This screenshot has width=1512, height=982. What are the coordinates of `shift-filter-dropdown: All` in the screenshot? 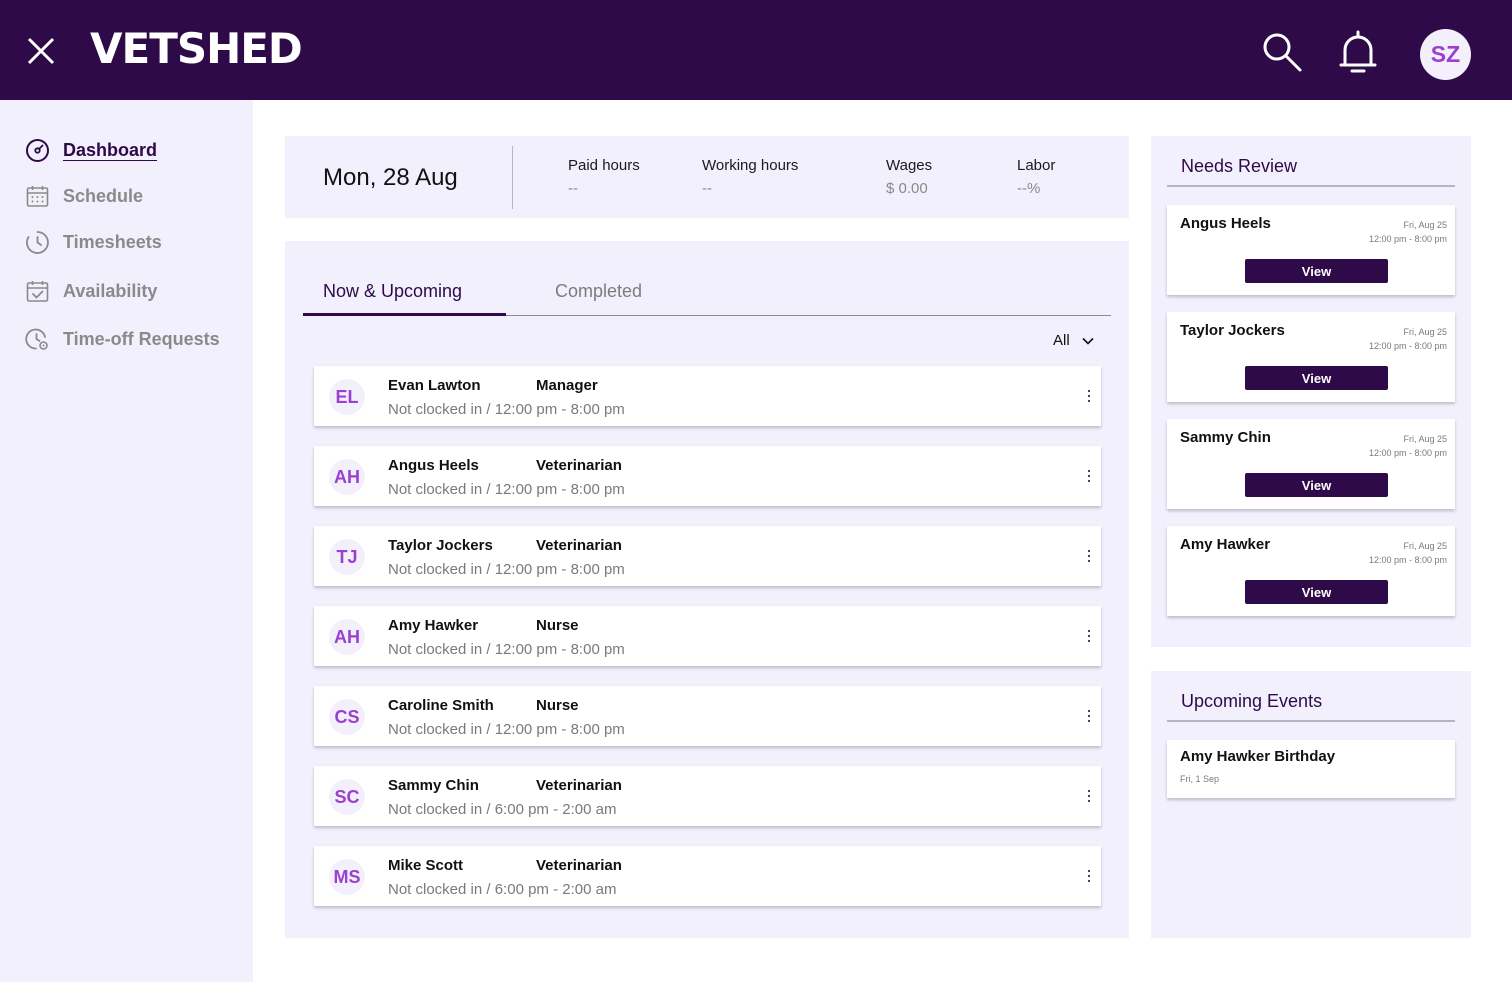 It's located at (1073, 340).